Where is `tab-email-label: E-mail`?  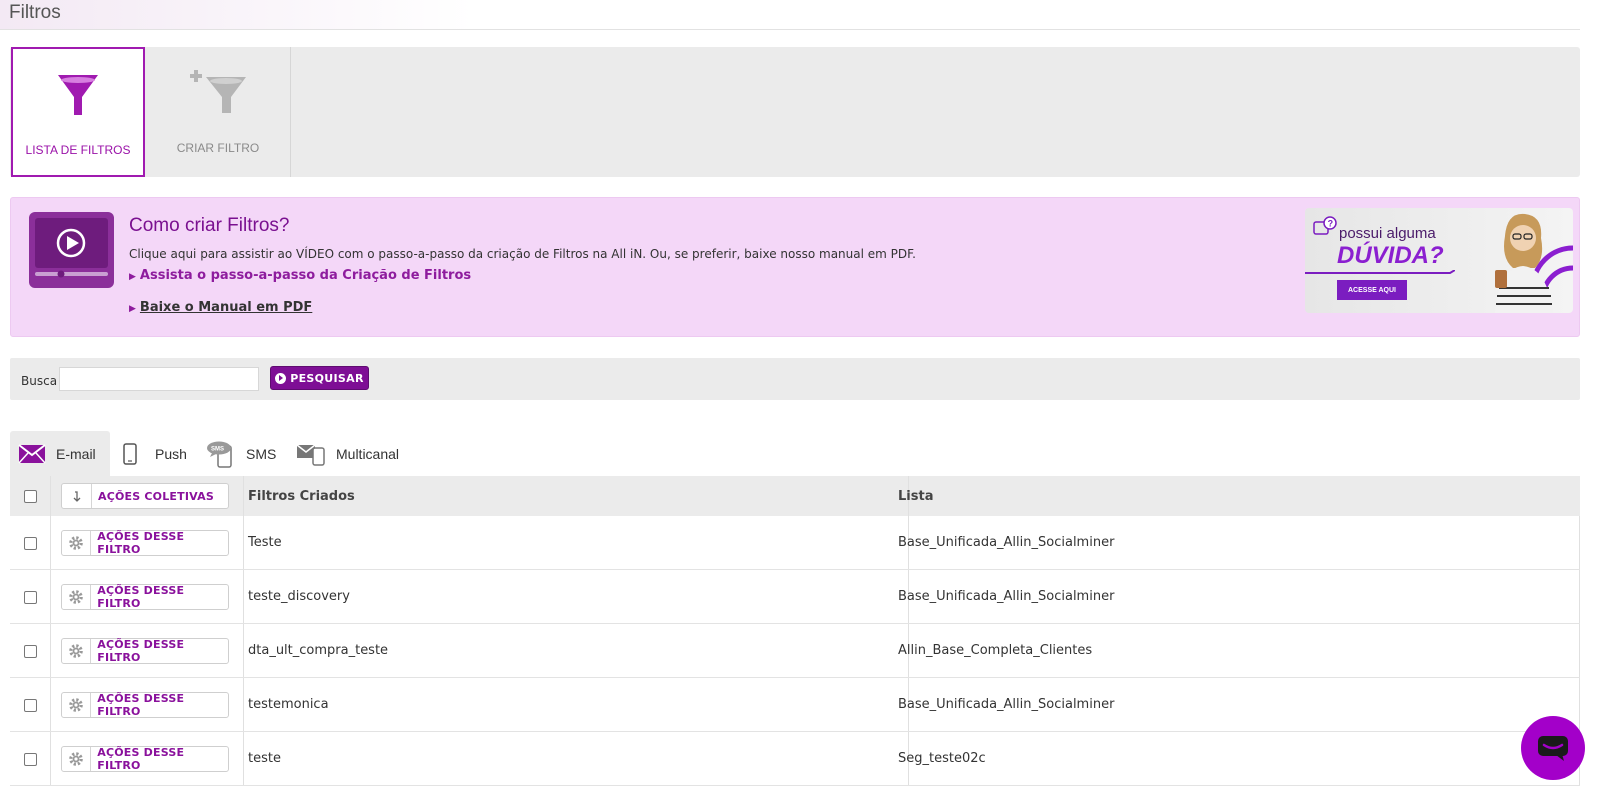 tab-email-label: E-mail is located at coordinates (76, 453).